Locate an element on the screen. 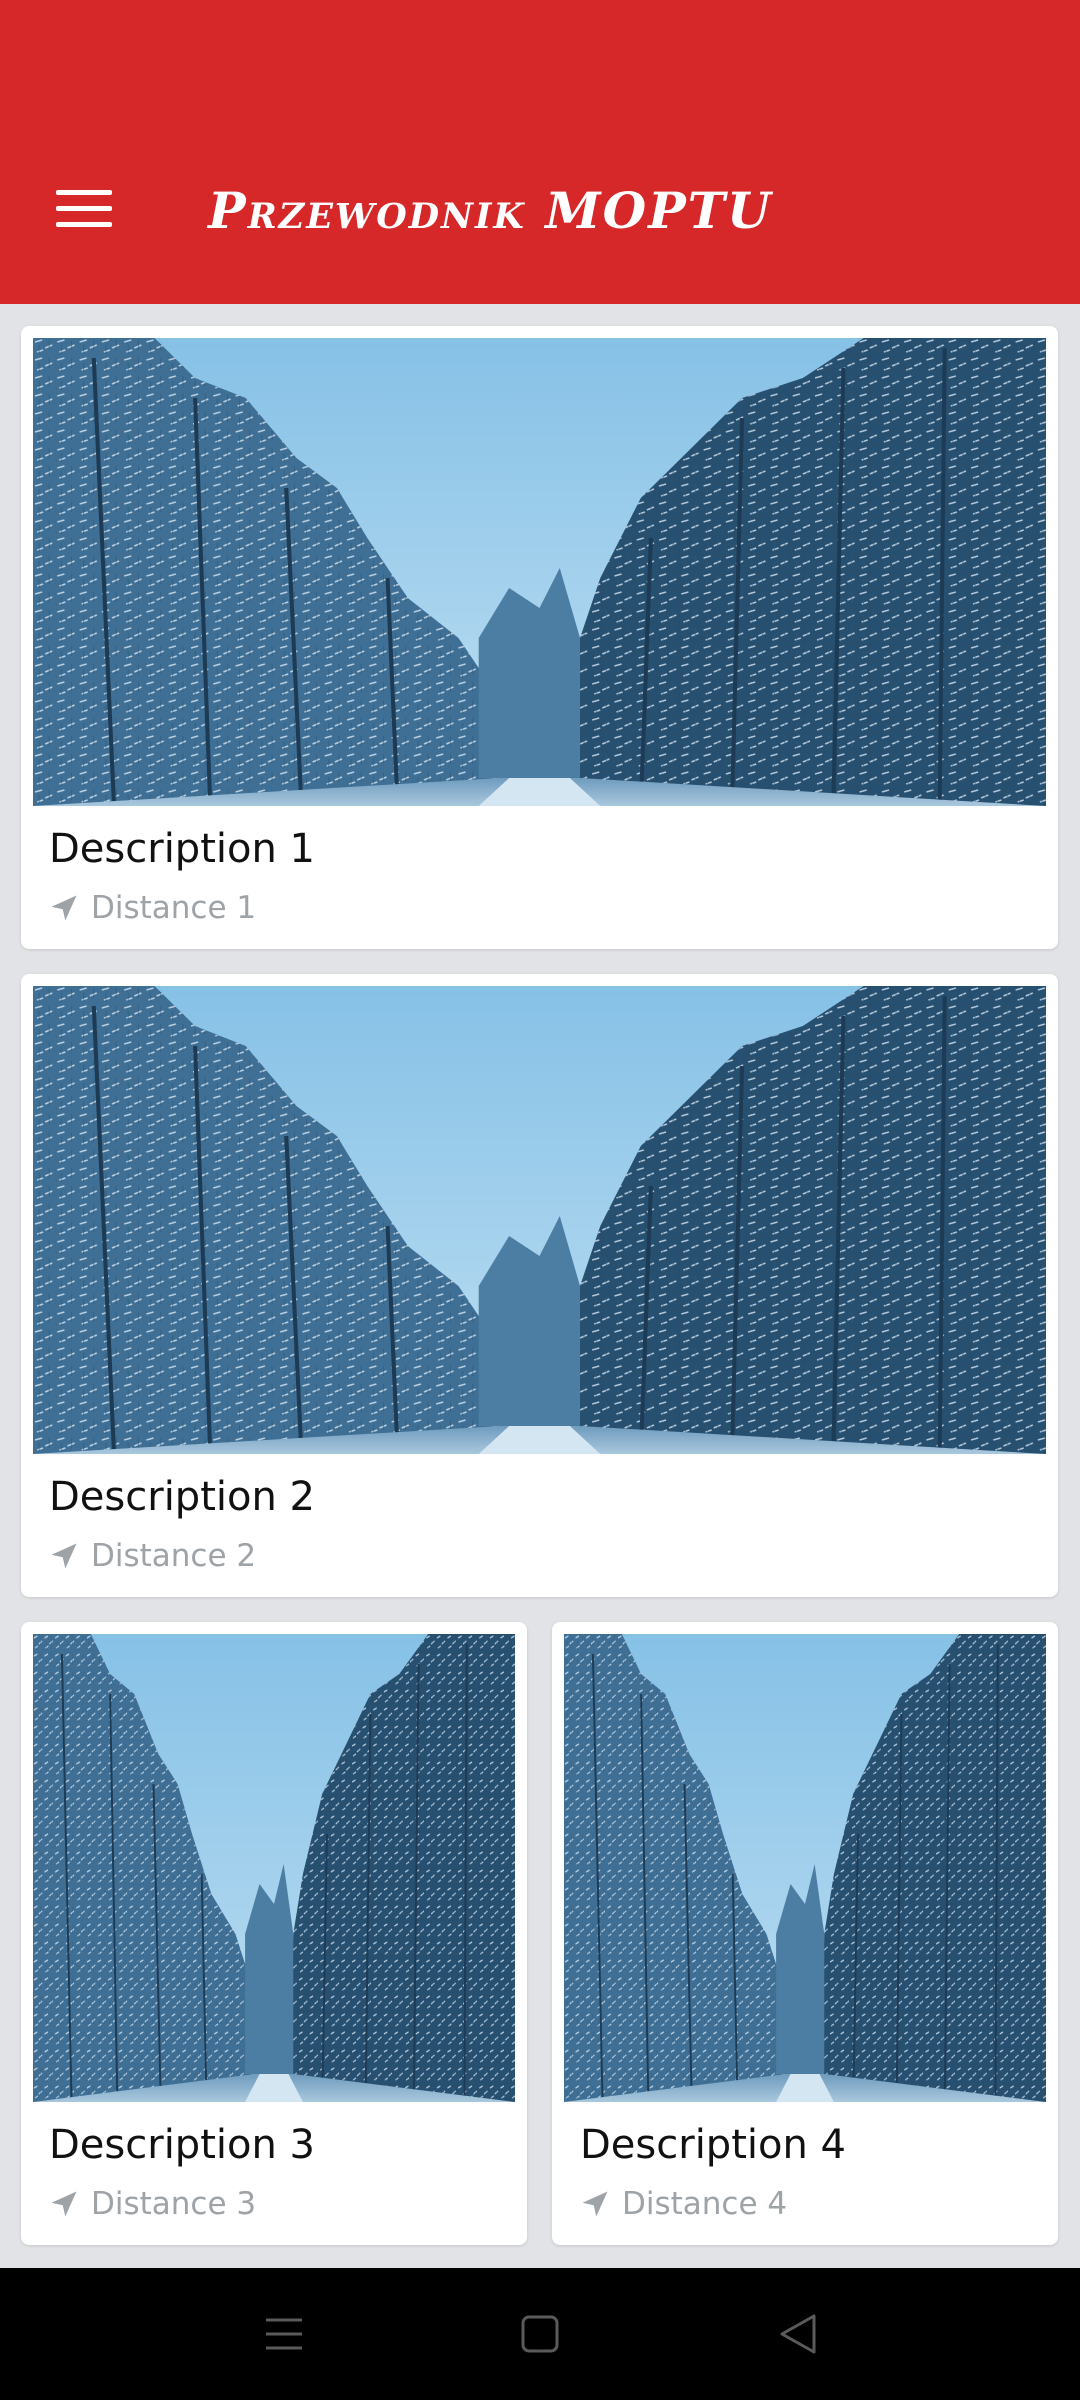 This screenshot has height=2400, width=1080. back-icon is located at coordinates (798, 2334).